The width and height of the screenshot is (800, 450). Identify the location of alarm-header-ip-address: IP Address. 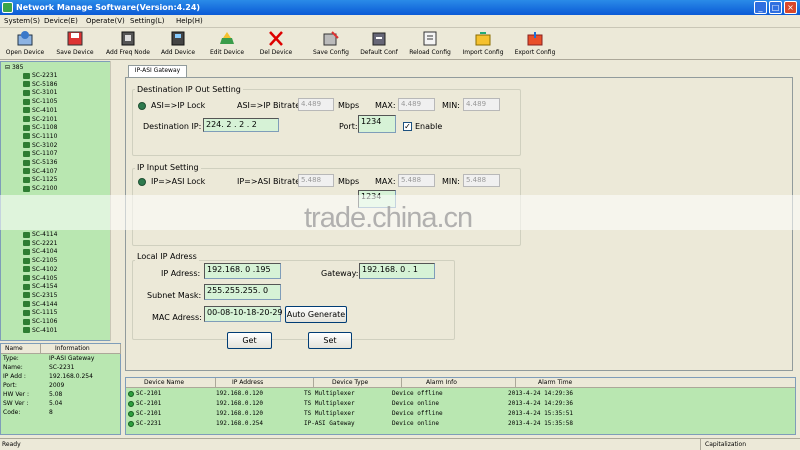
(265, 383).